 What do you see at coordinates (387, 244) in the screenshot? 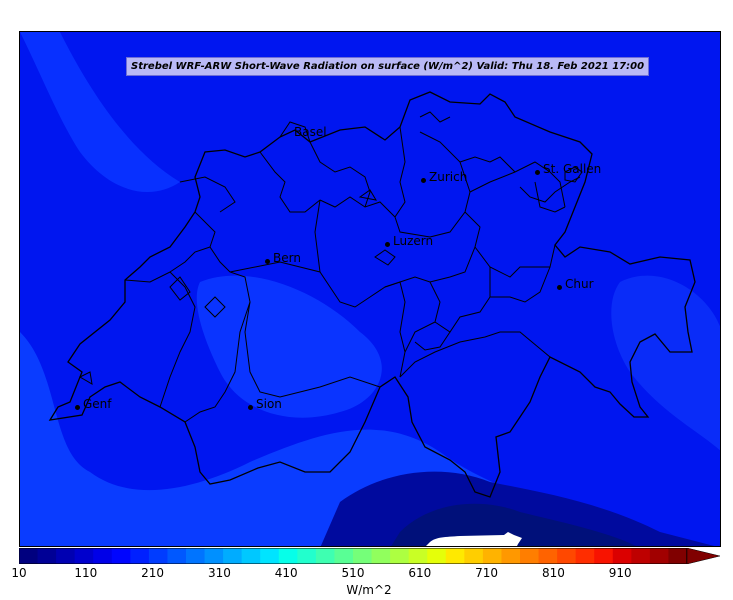
I see `city-dot-luzern` at bounding box center [387, 244].